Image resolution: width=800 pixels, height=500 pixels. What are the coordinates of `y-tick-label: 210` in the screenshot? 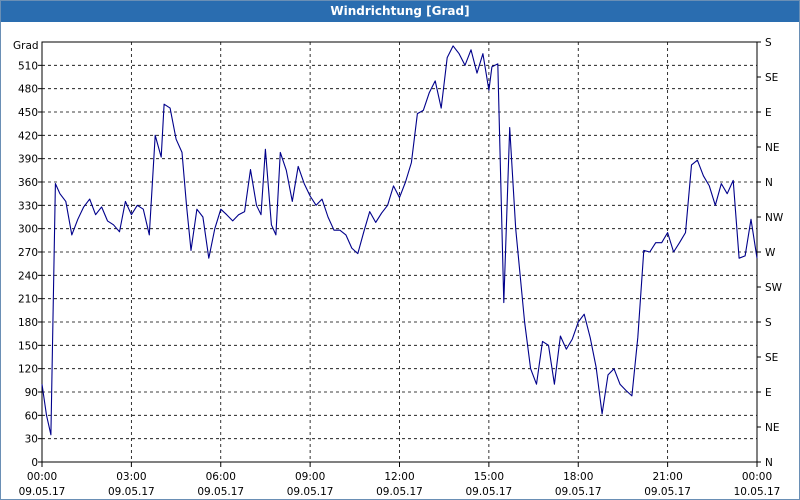 It's located at (28, 300).